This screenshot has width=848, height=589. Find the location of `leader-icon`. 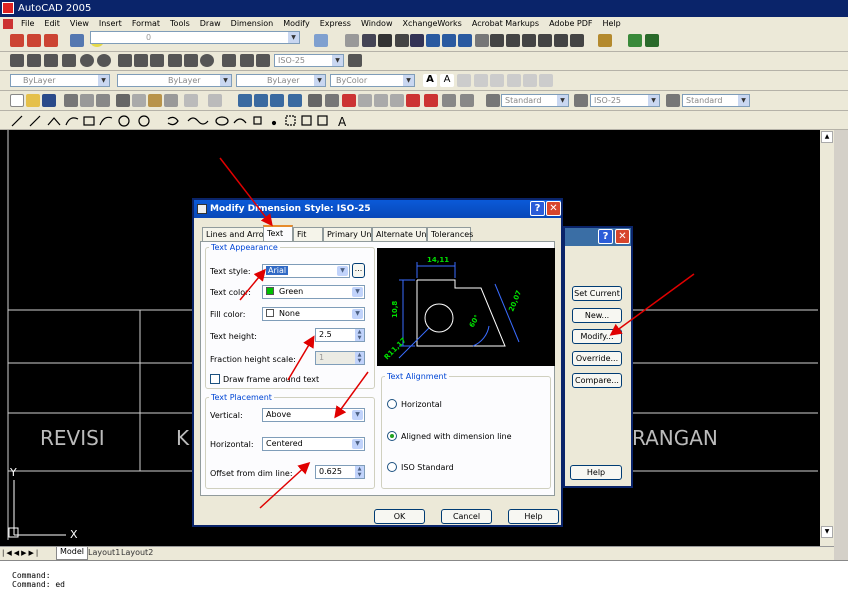

leader-icon is located at coordinates (175, 60).